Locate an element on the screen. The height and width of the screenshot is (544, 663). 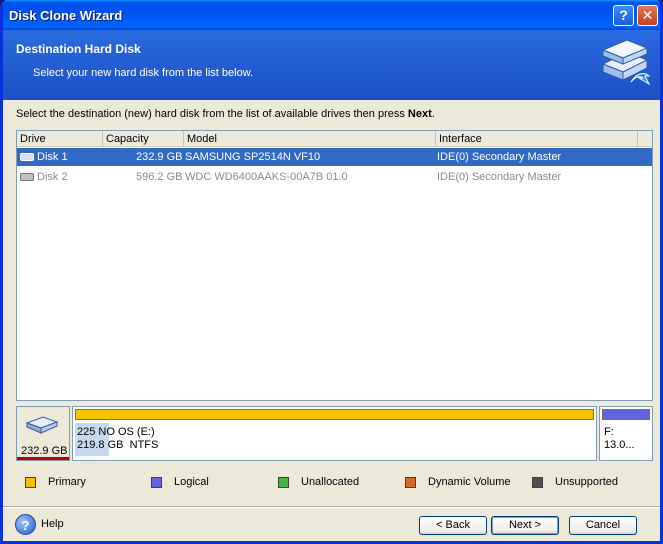
question-icon: ? is located at coordinates (25, 524).